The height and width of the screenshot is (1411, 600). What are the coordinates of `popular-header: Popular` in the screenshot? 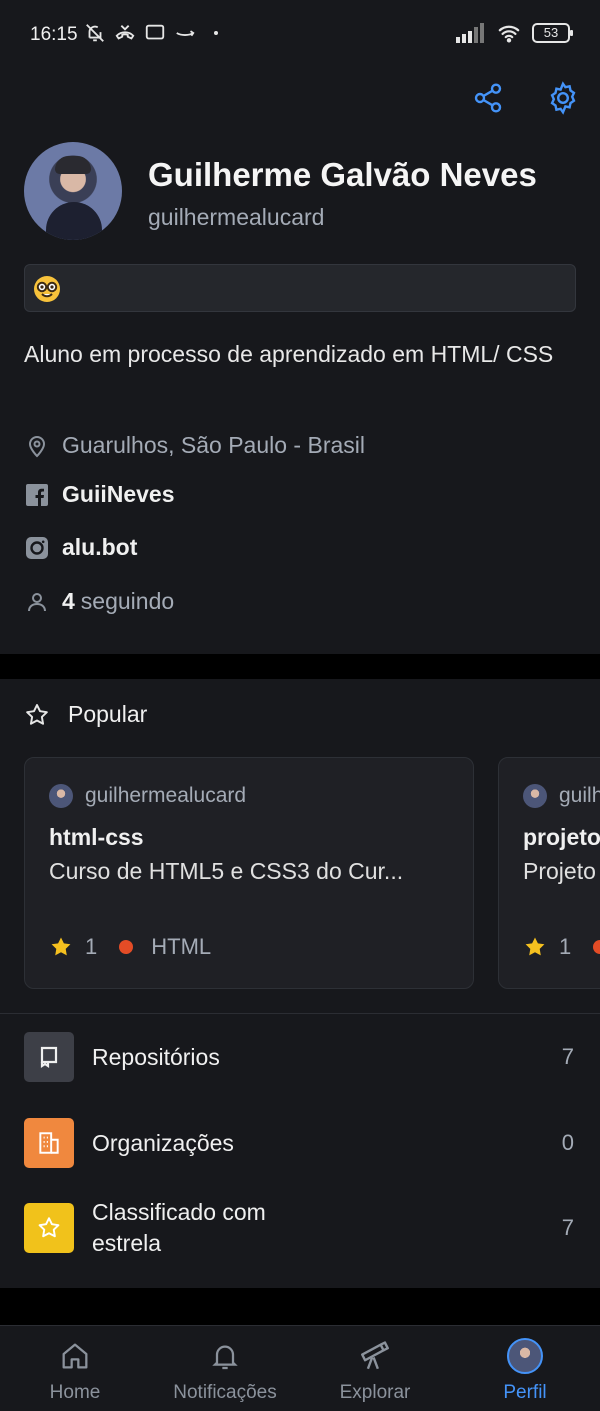 It's located at (85, 714).